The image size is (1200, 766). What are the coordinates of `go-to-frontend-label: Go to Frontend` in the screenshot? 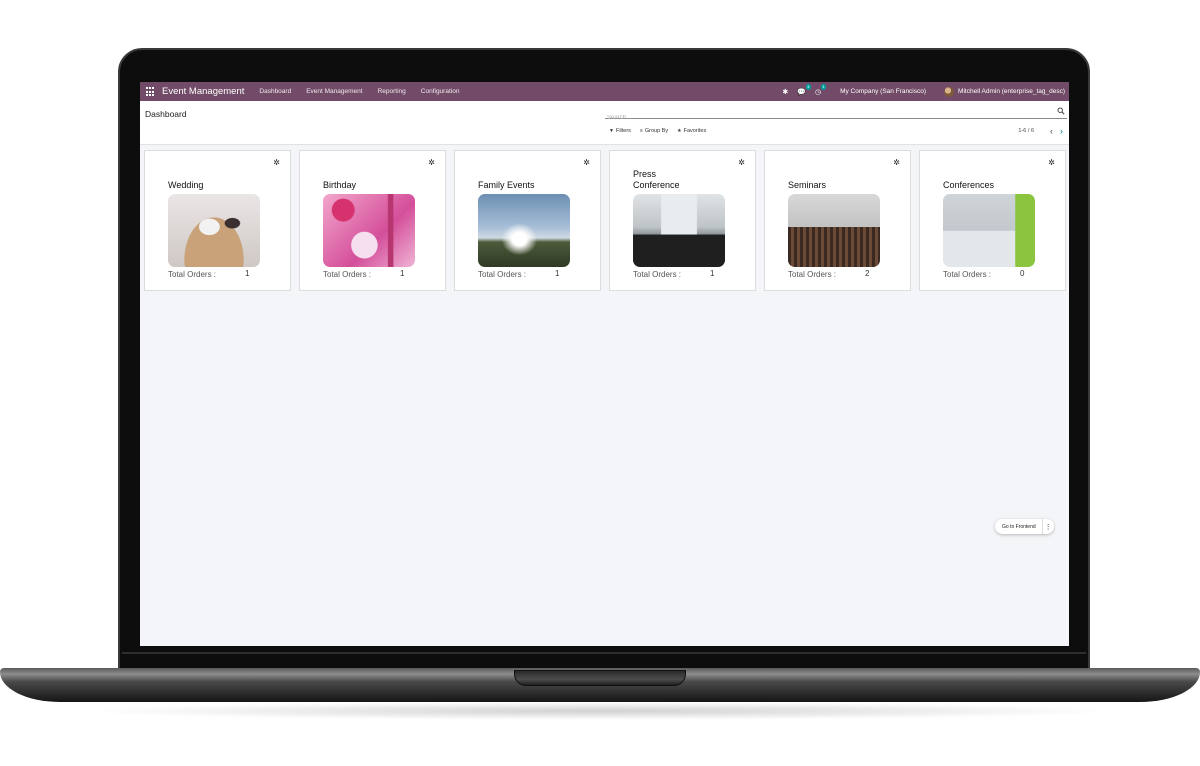 It's located at (1019, 526).